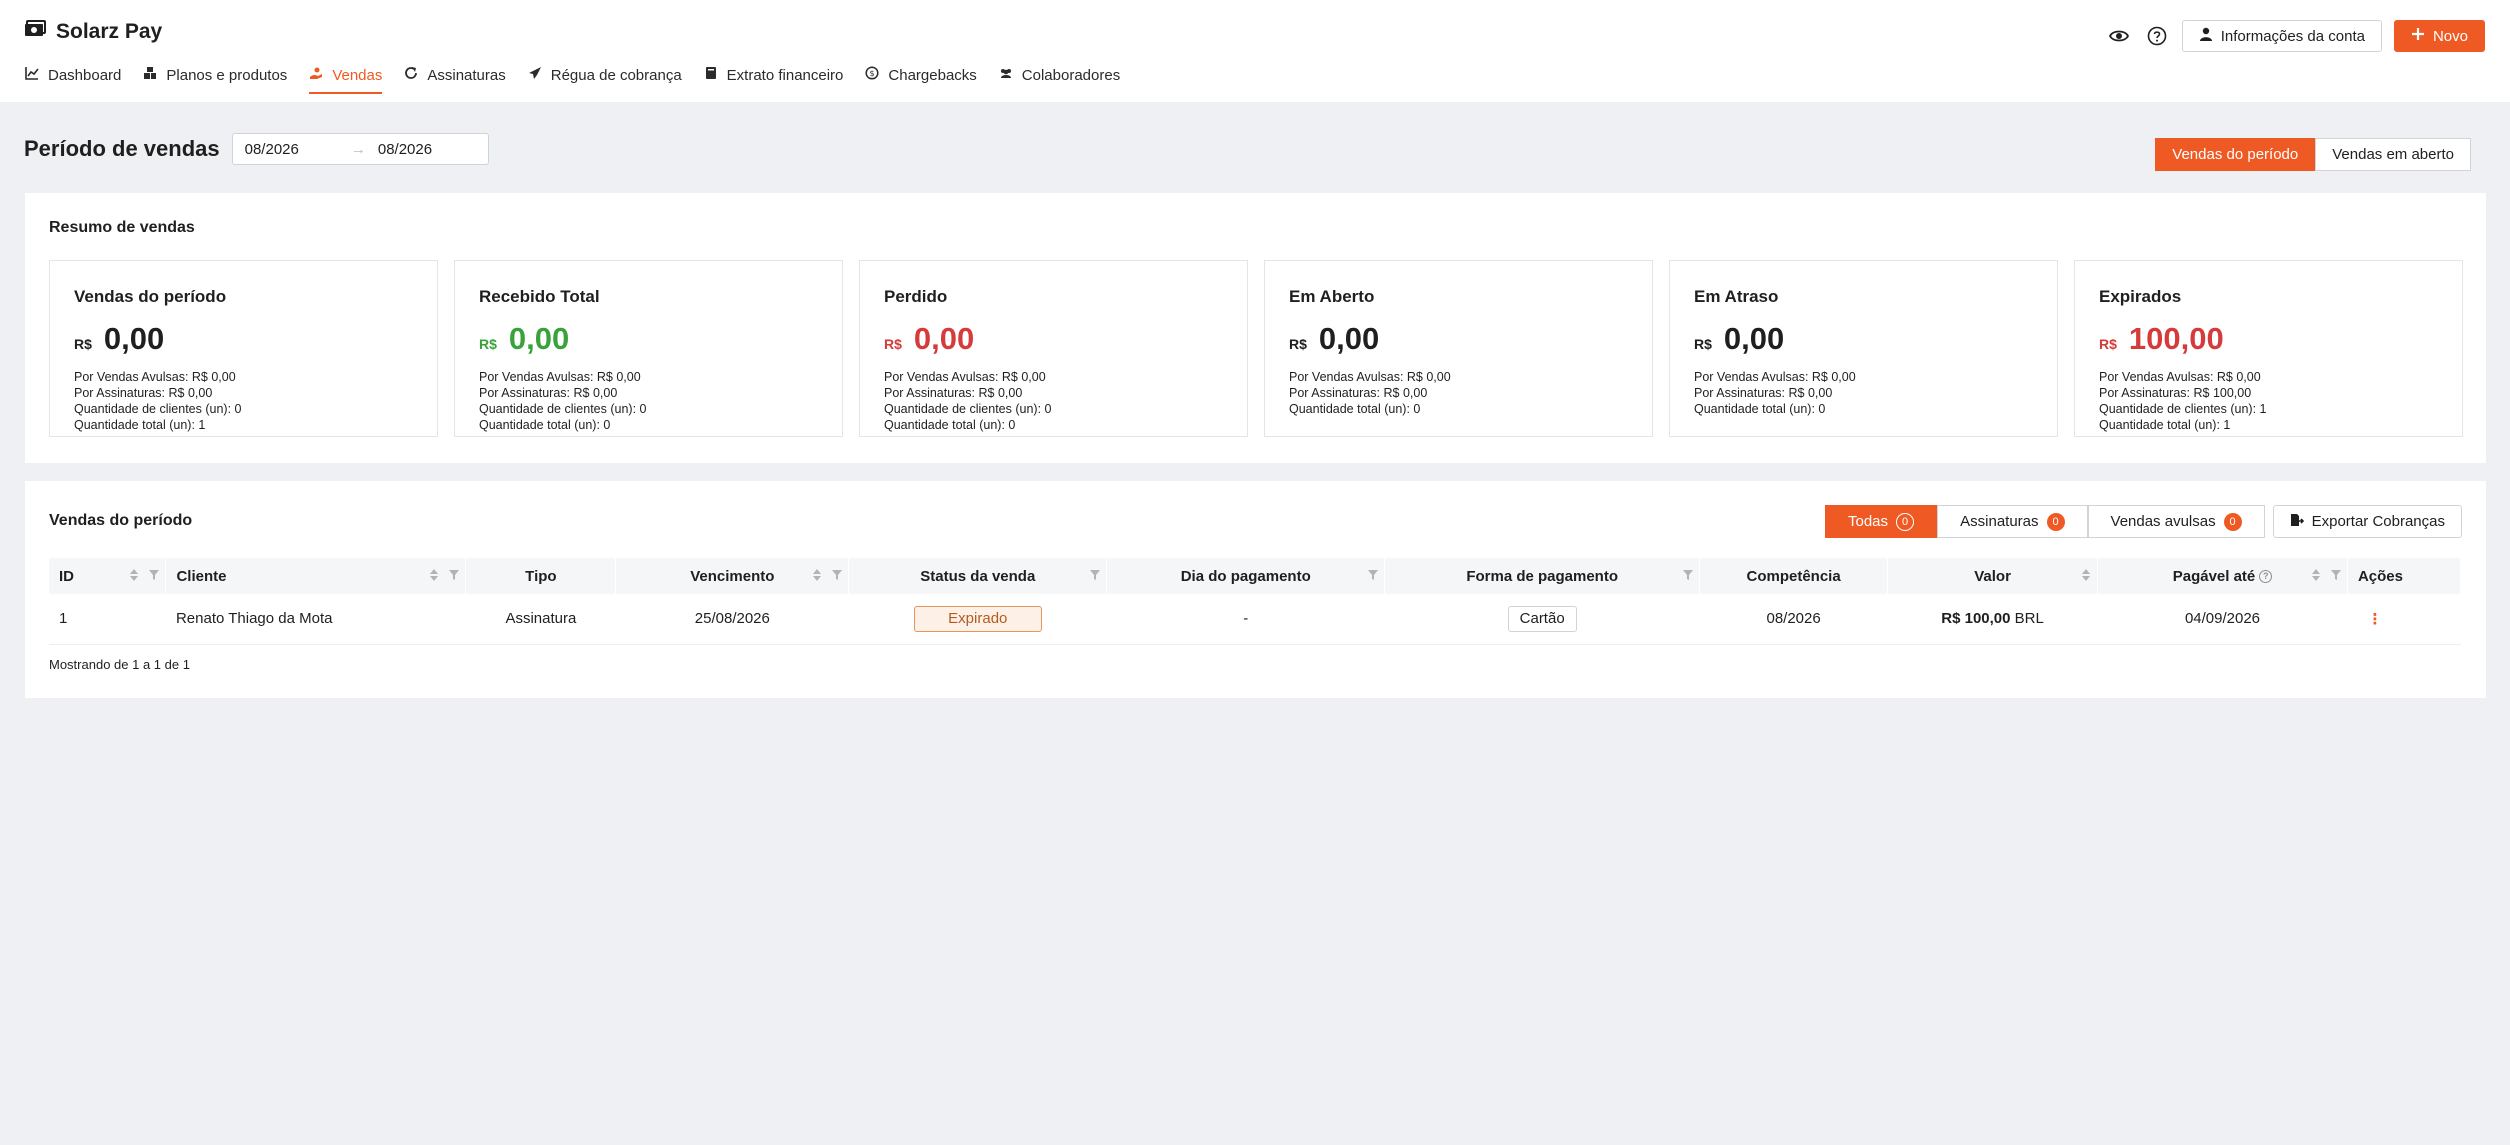 The image size is (2510, 1145). I want to click on sales-type-tabs: Todas 0 Assinaturas 0 Vendas avulsas 0, so click(2044, 521).